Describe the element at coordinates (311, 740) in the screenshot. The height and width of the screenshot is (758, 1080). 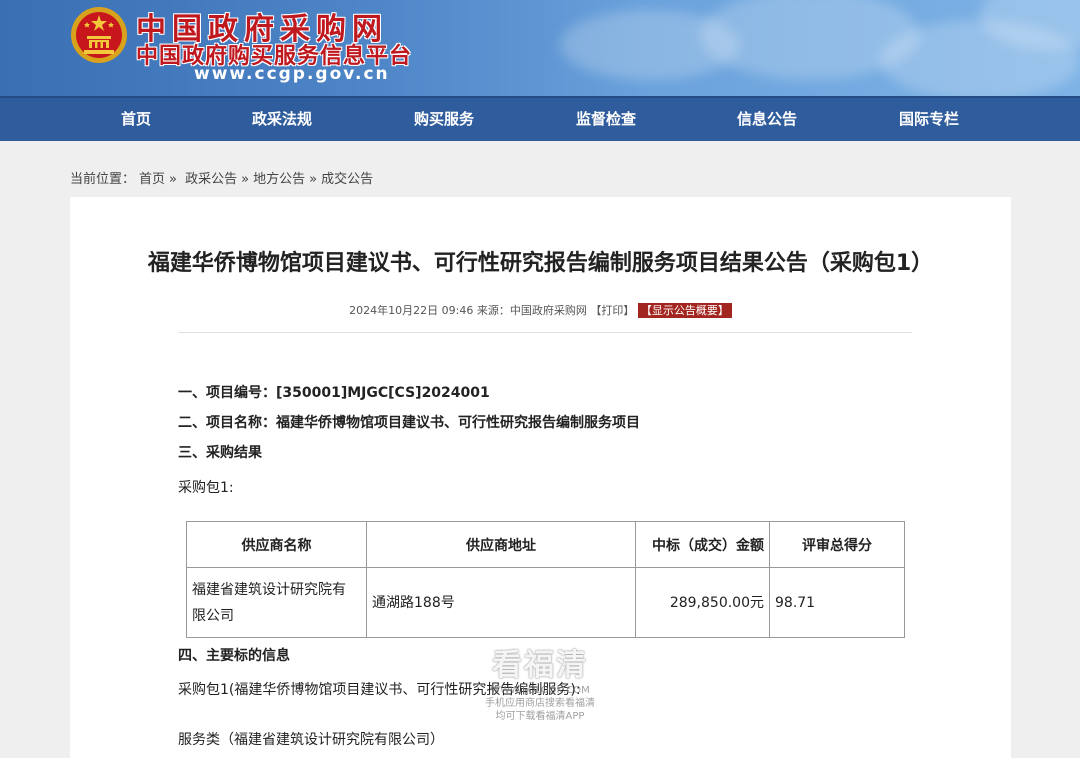
I see `service-class: 服务类（福建省建筑设计研究院有限公司）` at that location.